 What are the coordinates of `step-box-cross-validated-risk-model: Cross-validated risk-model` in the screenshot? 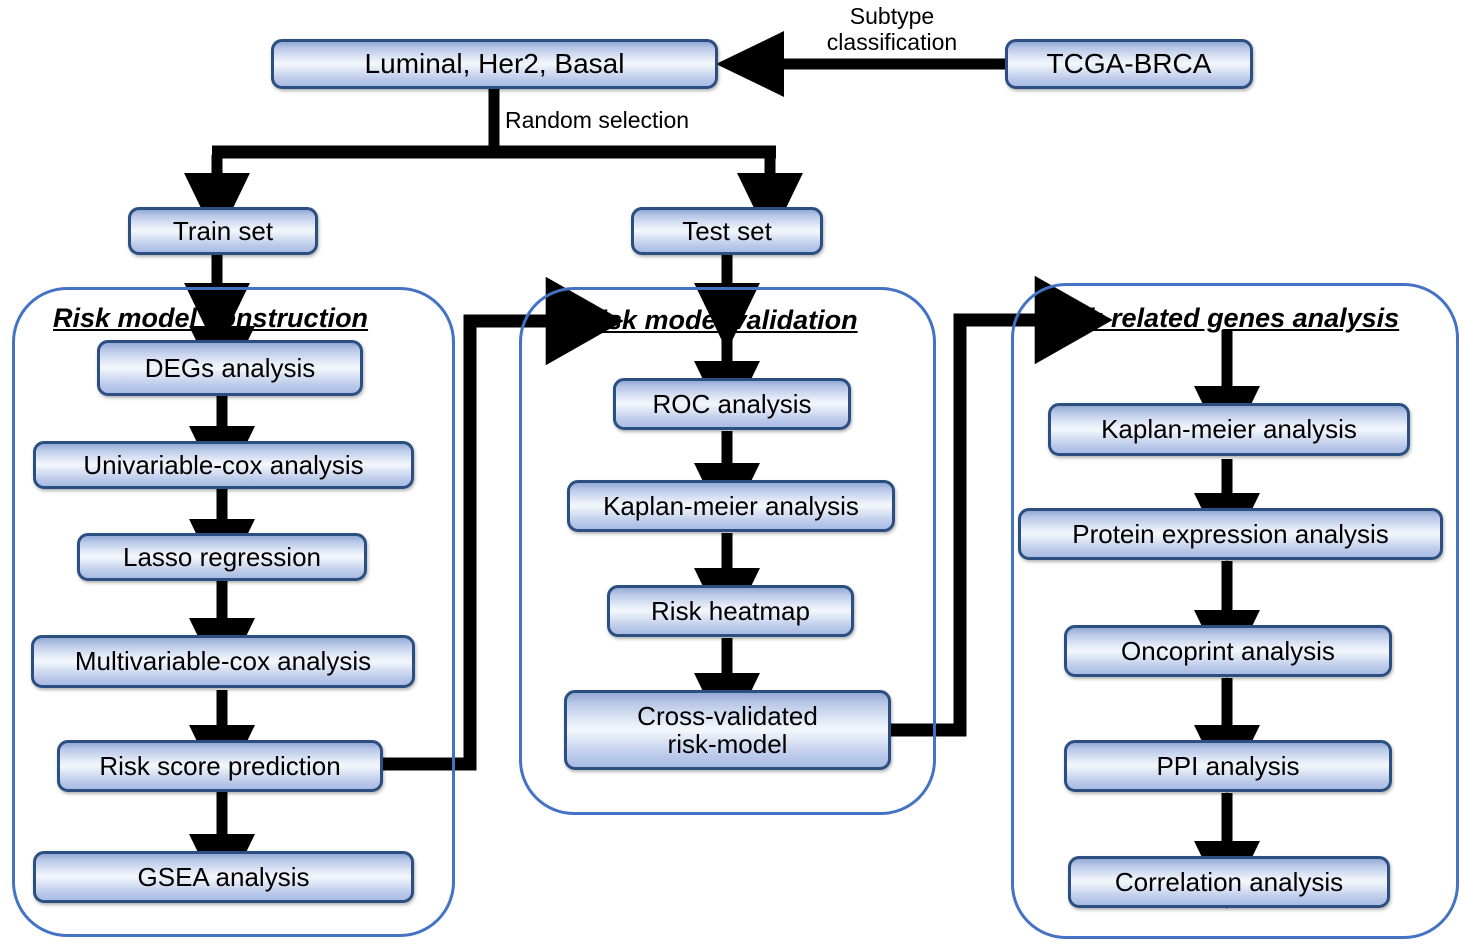 It's located at (727, 730).